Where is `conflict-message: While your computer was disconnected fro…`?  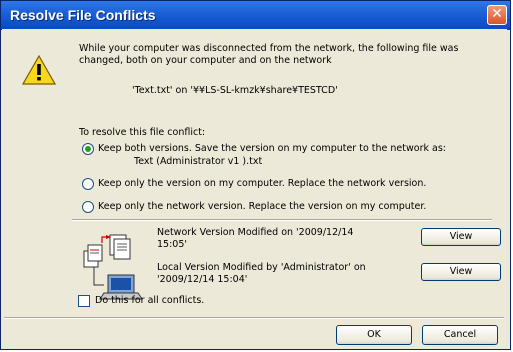 conflict-message: While your computer was disconnected fro… is located at coordinates (269, 54).